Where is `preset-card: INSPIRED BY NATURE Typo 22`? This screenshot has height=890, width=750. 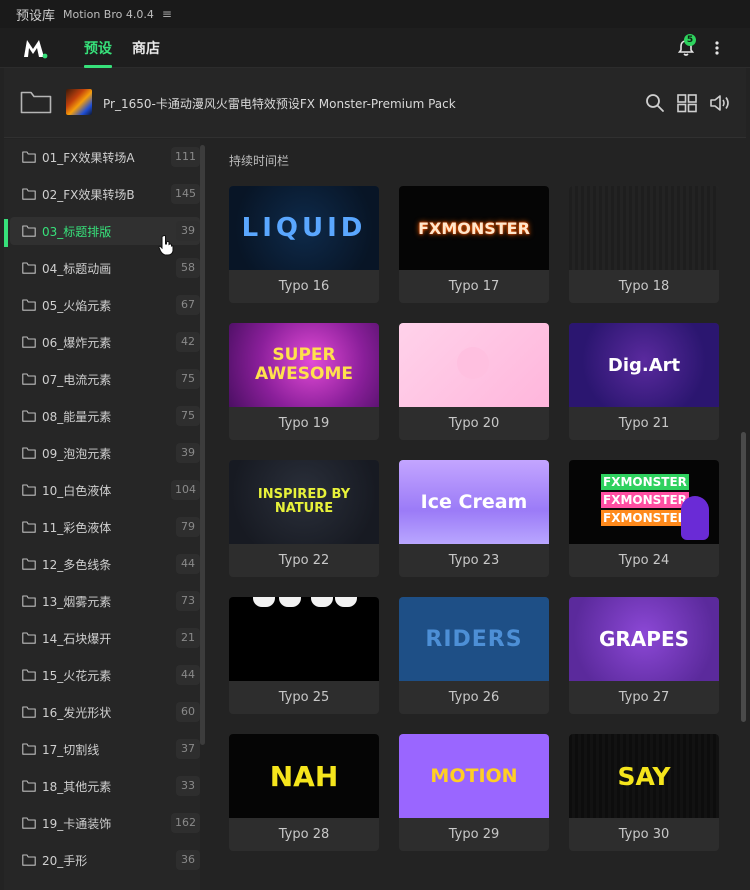 preset-card: INSPIRED BY NATURE Typo 22 is located at coordinates (304, 518).